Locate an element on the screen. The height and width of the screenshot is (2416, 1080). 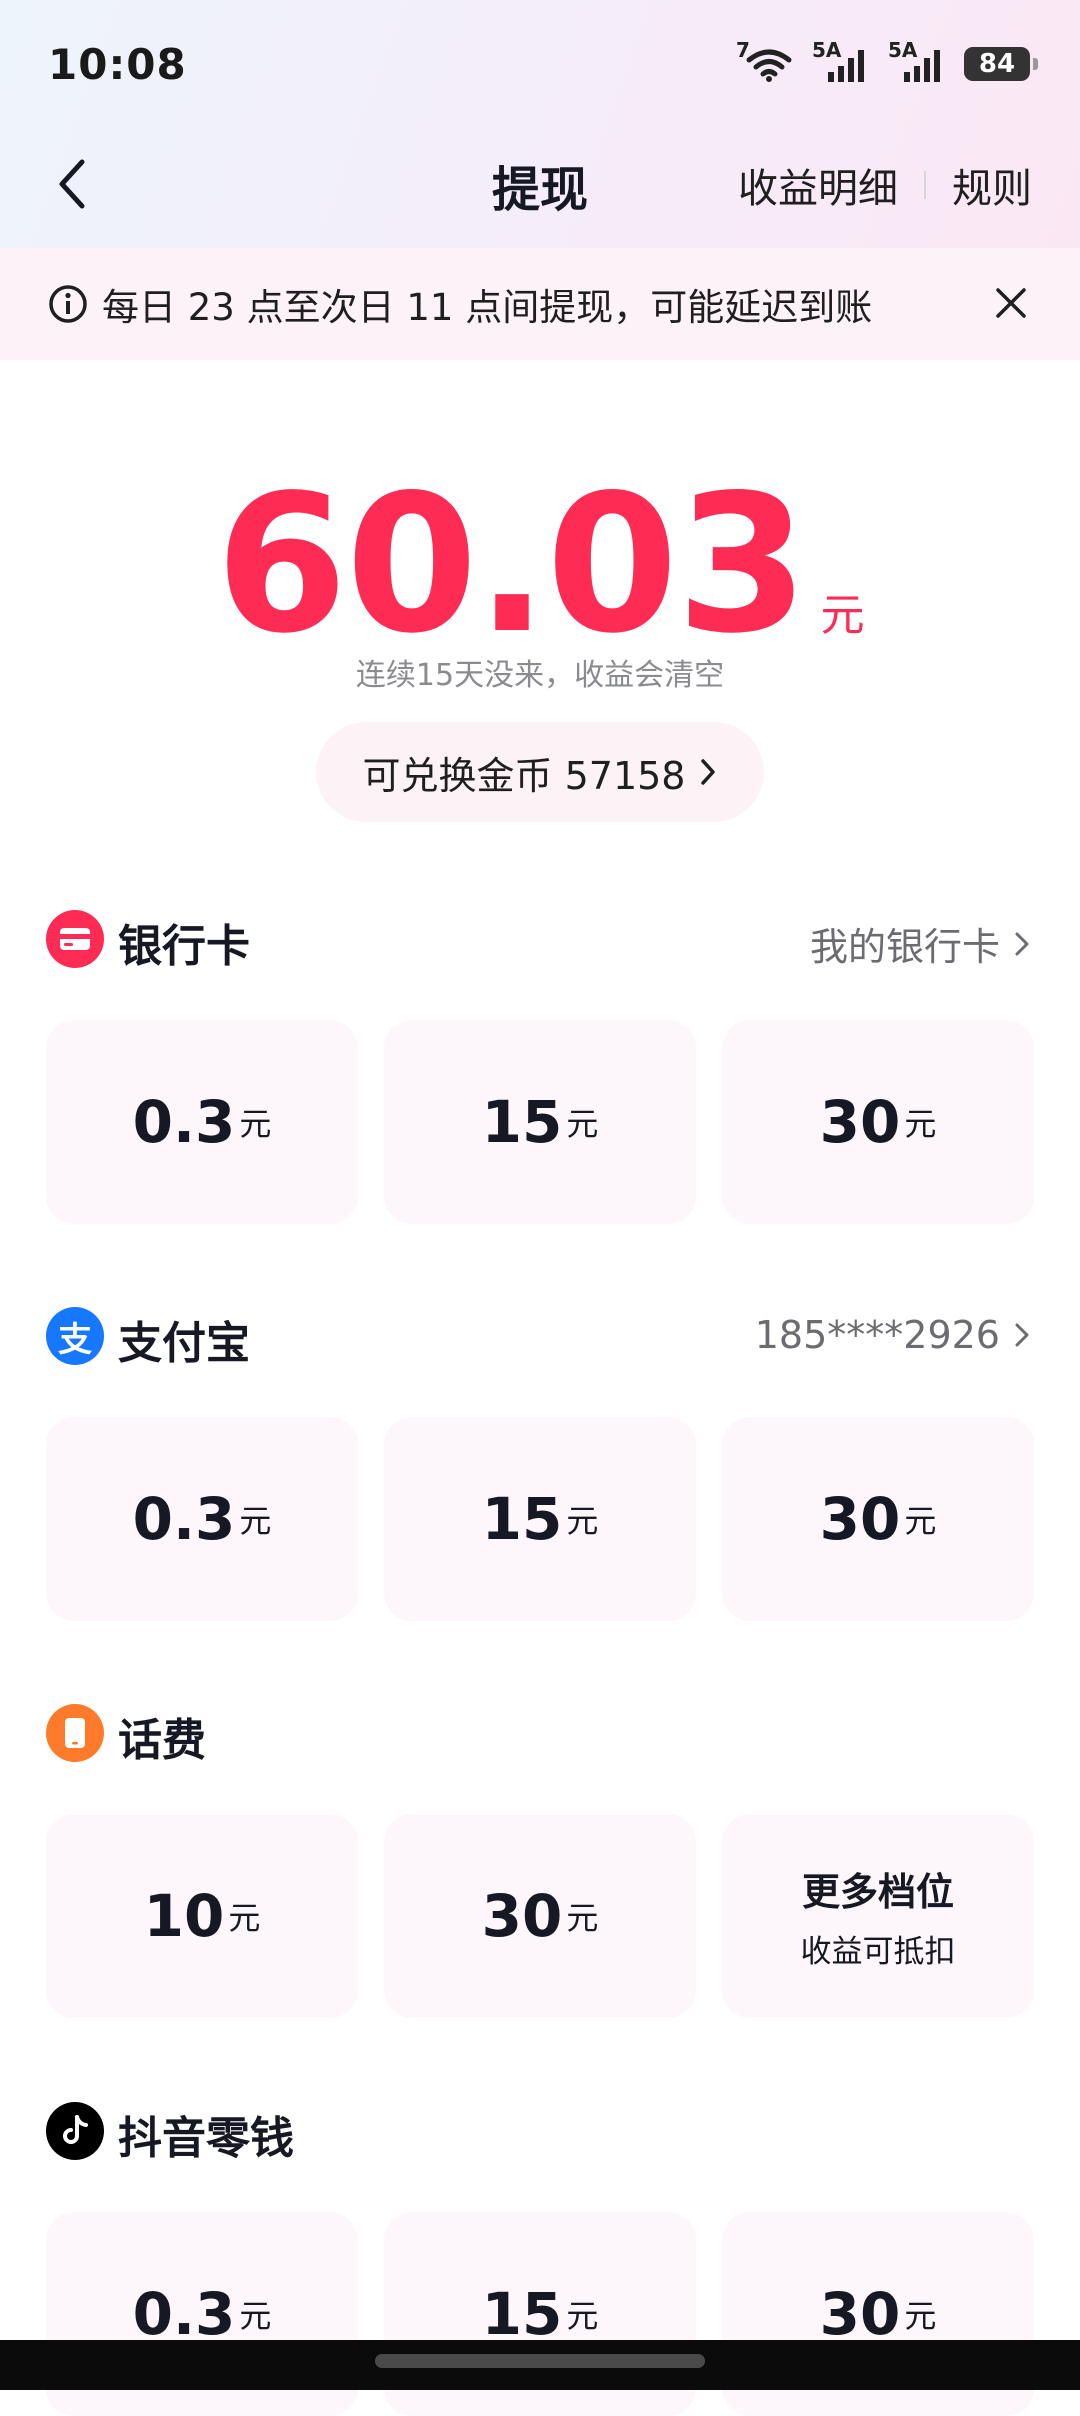
exchange-coins-button: 可兑换金币 57158 is located at coordinates (540, 772).